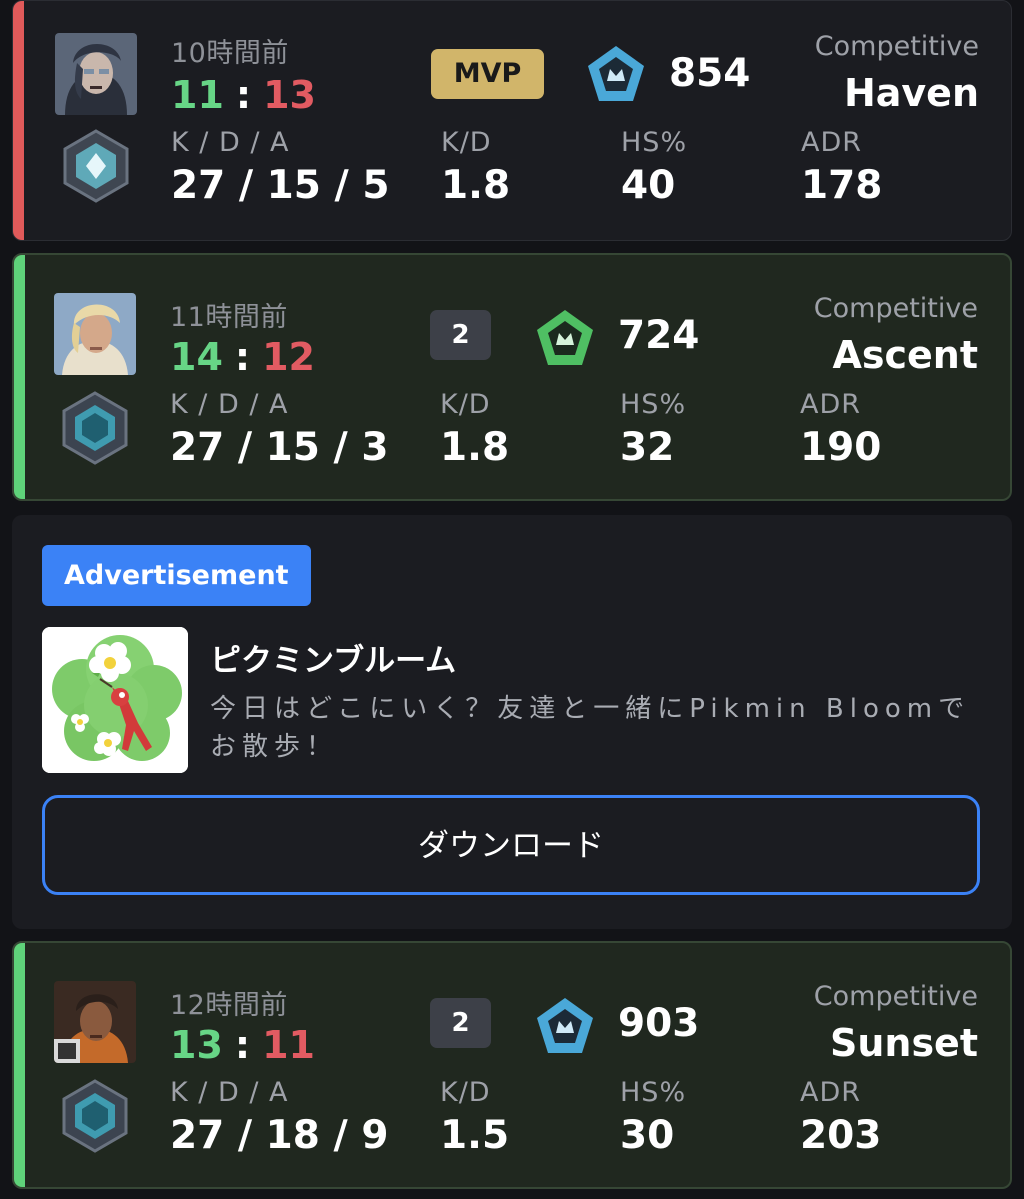 Image resolution: width=1024 pixels, height=1199 pixels. Describe the element at coordinates (590, 728) in the screenshot. I see `ad-description: 今日はどこにいく？友達と一緒にPikmin Bloomでお散歩！` at that location.